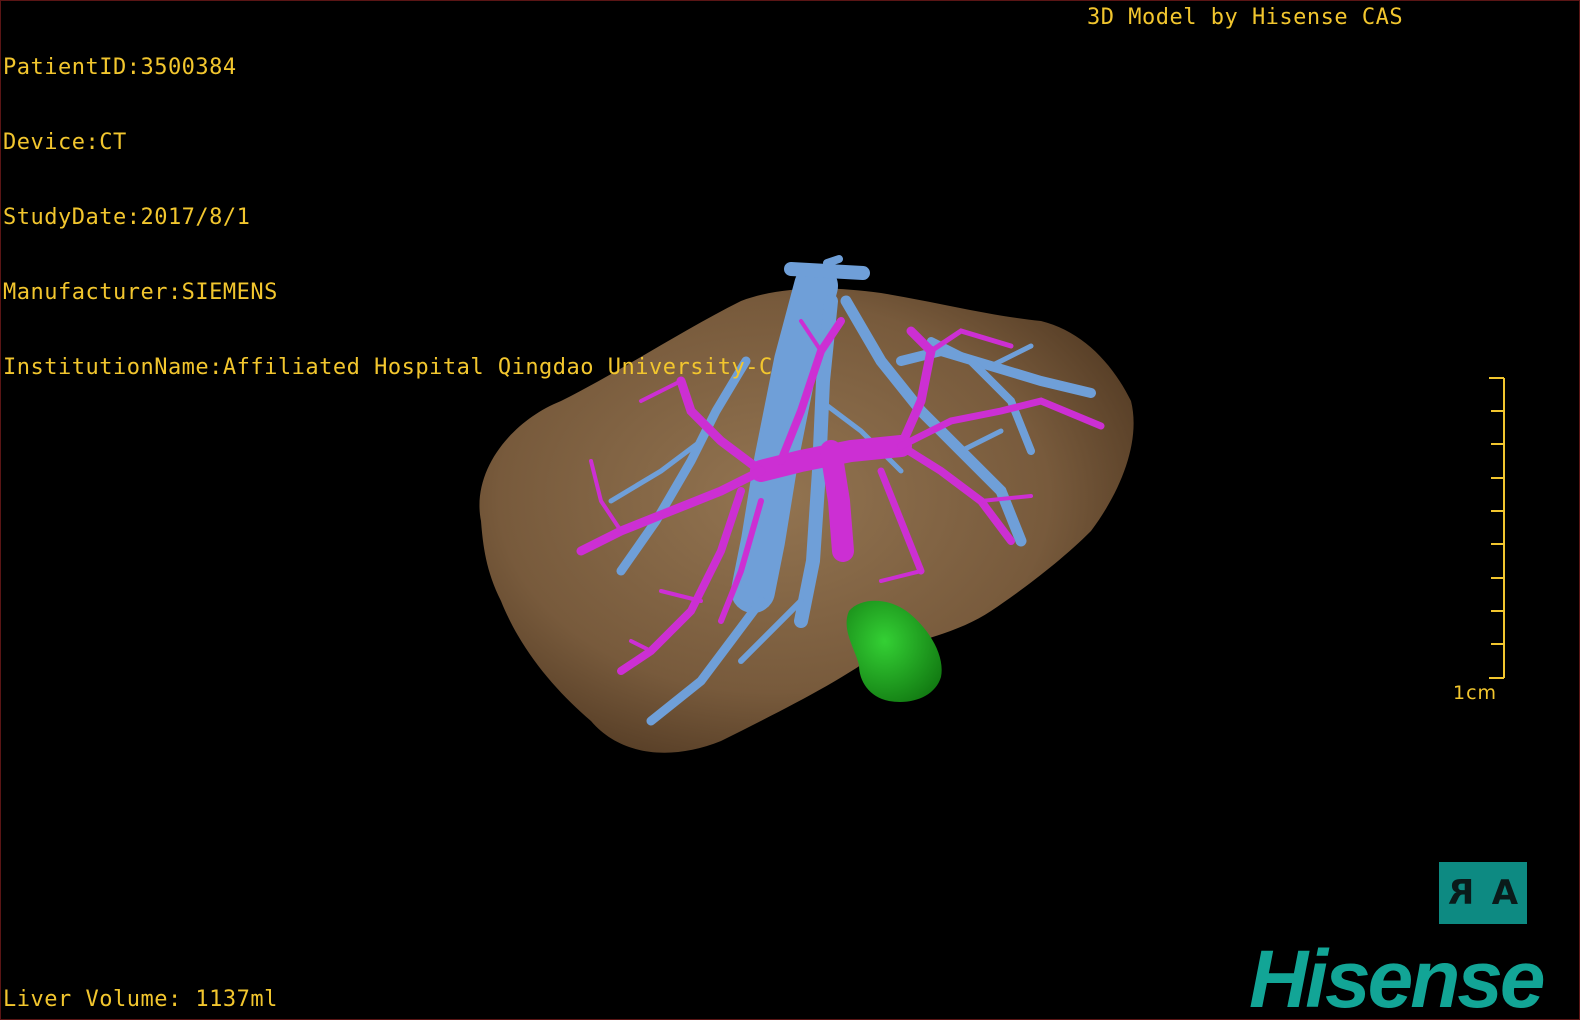 Image resolution: width=1580 pixels, height=1020 pixels. Describe the element at coordinates (1497, 528) in the screenshot. I see `scale-bar` at that location.